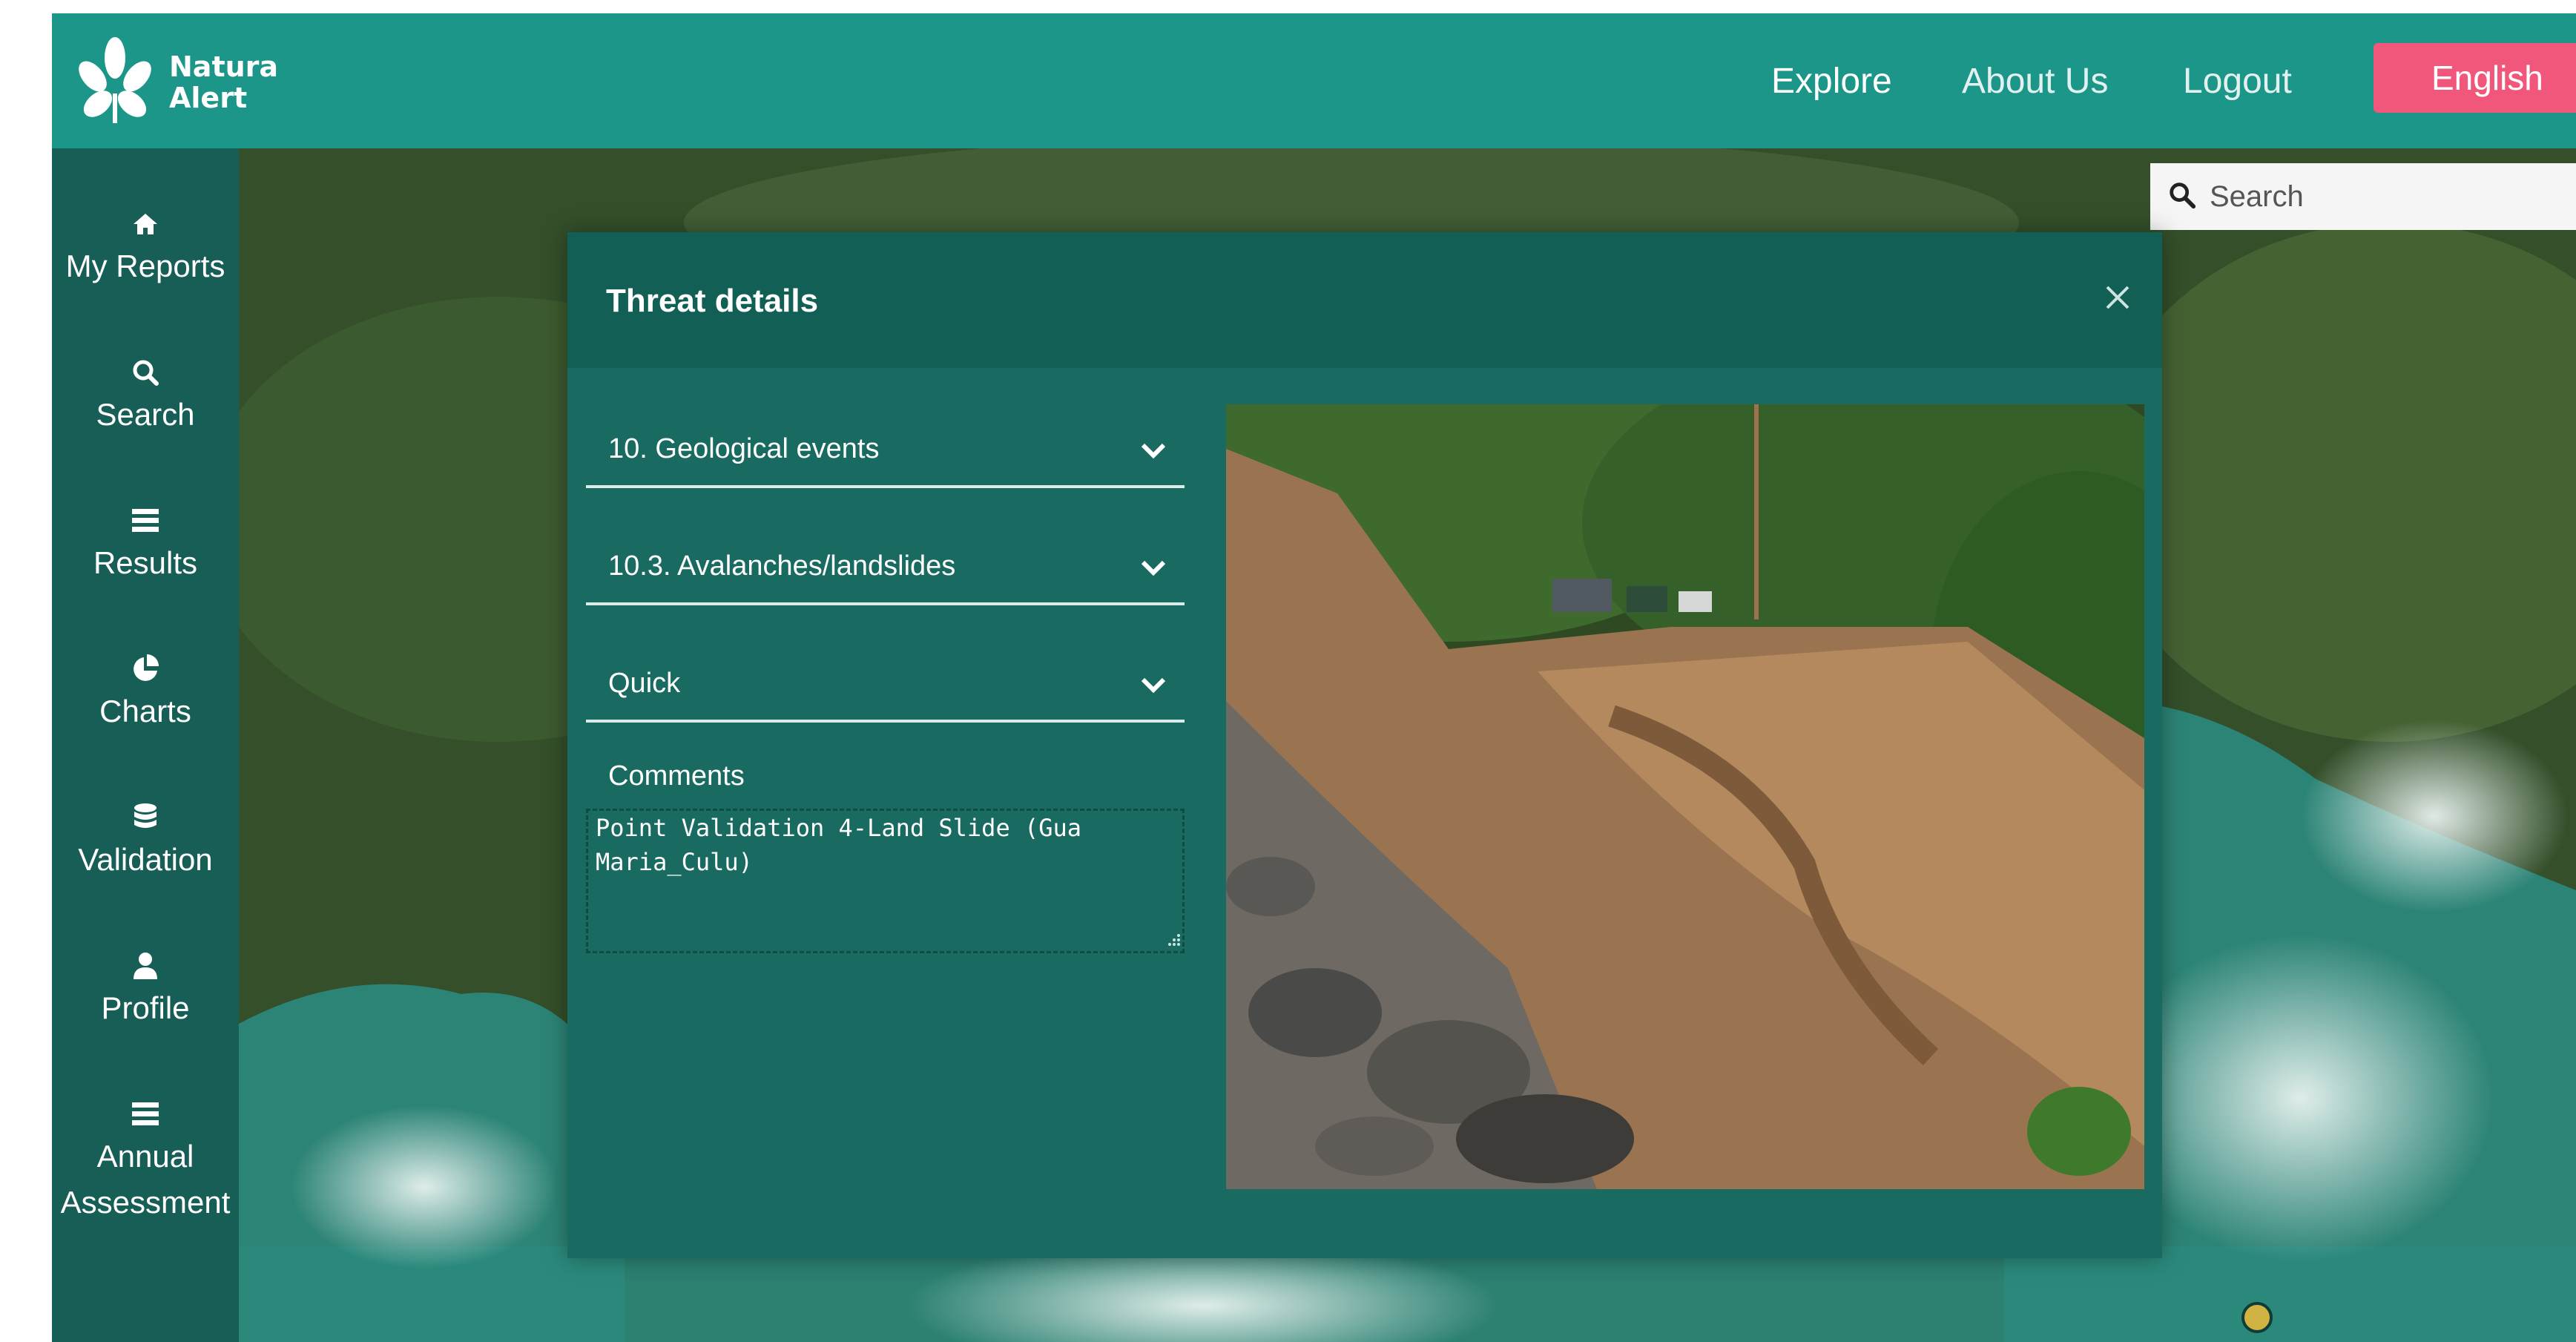 The width and height of the screenshot is (2576, 1342). Describe the element at coordinates (885, 881) in the screenshot. I see `comments-textarea` at that location.